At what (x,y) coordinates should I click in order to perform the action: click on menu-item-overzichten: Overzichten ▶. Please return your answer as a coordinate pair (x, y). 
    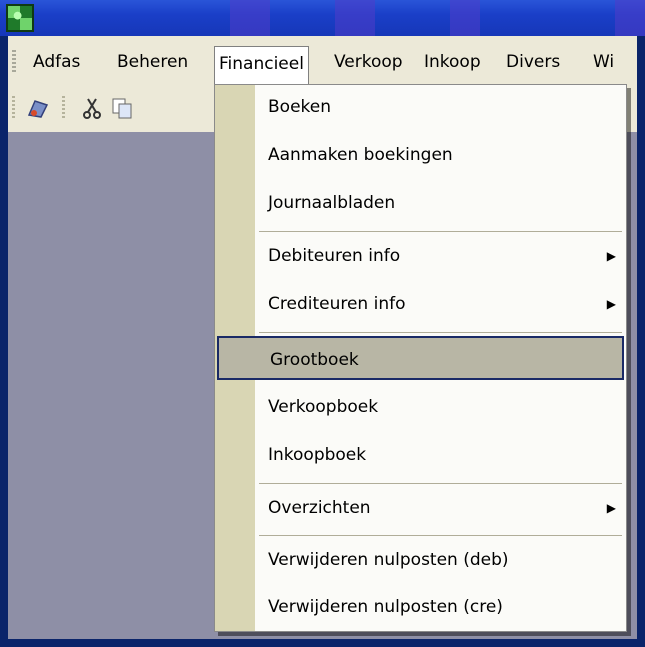
    Looking at the image, I should click on (420, 508).